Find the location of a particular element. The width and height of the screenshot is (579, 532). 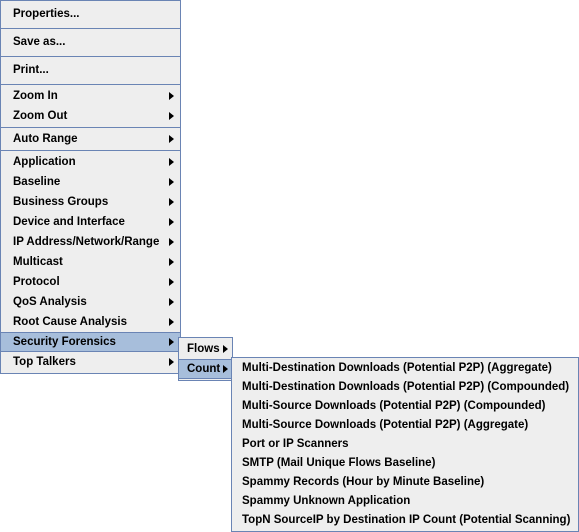

menu-item-security-forensics: Security Forensics is located at coordinates (90, 342).